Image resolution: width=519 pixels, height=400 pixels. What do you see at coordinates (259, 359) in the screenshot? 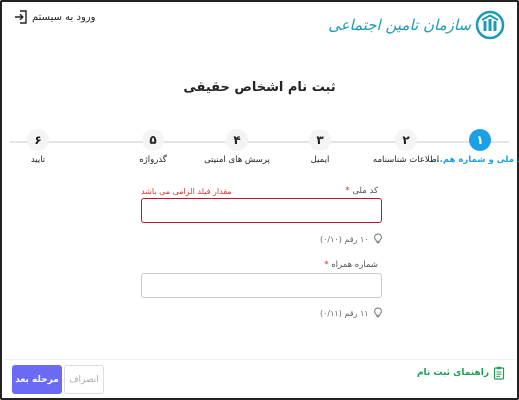
I see `footer-divider` at bounding box center [259, 359].